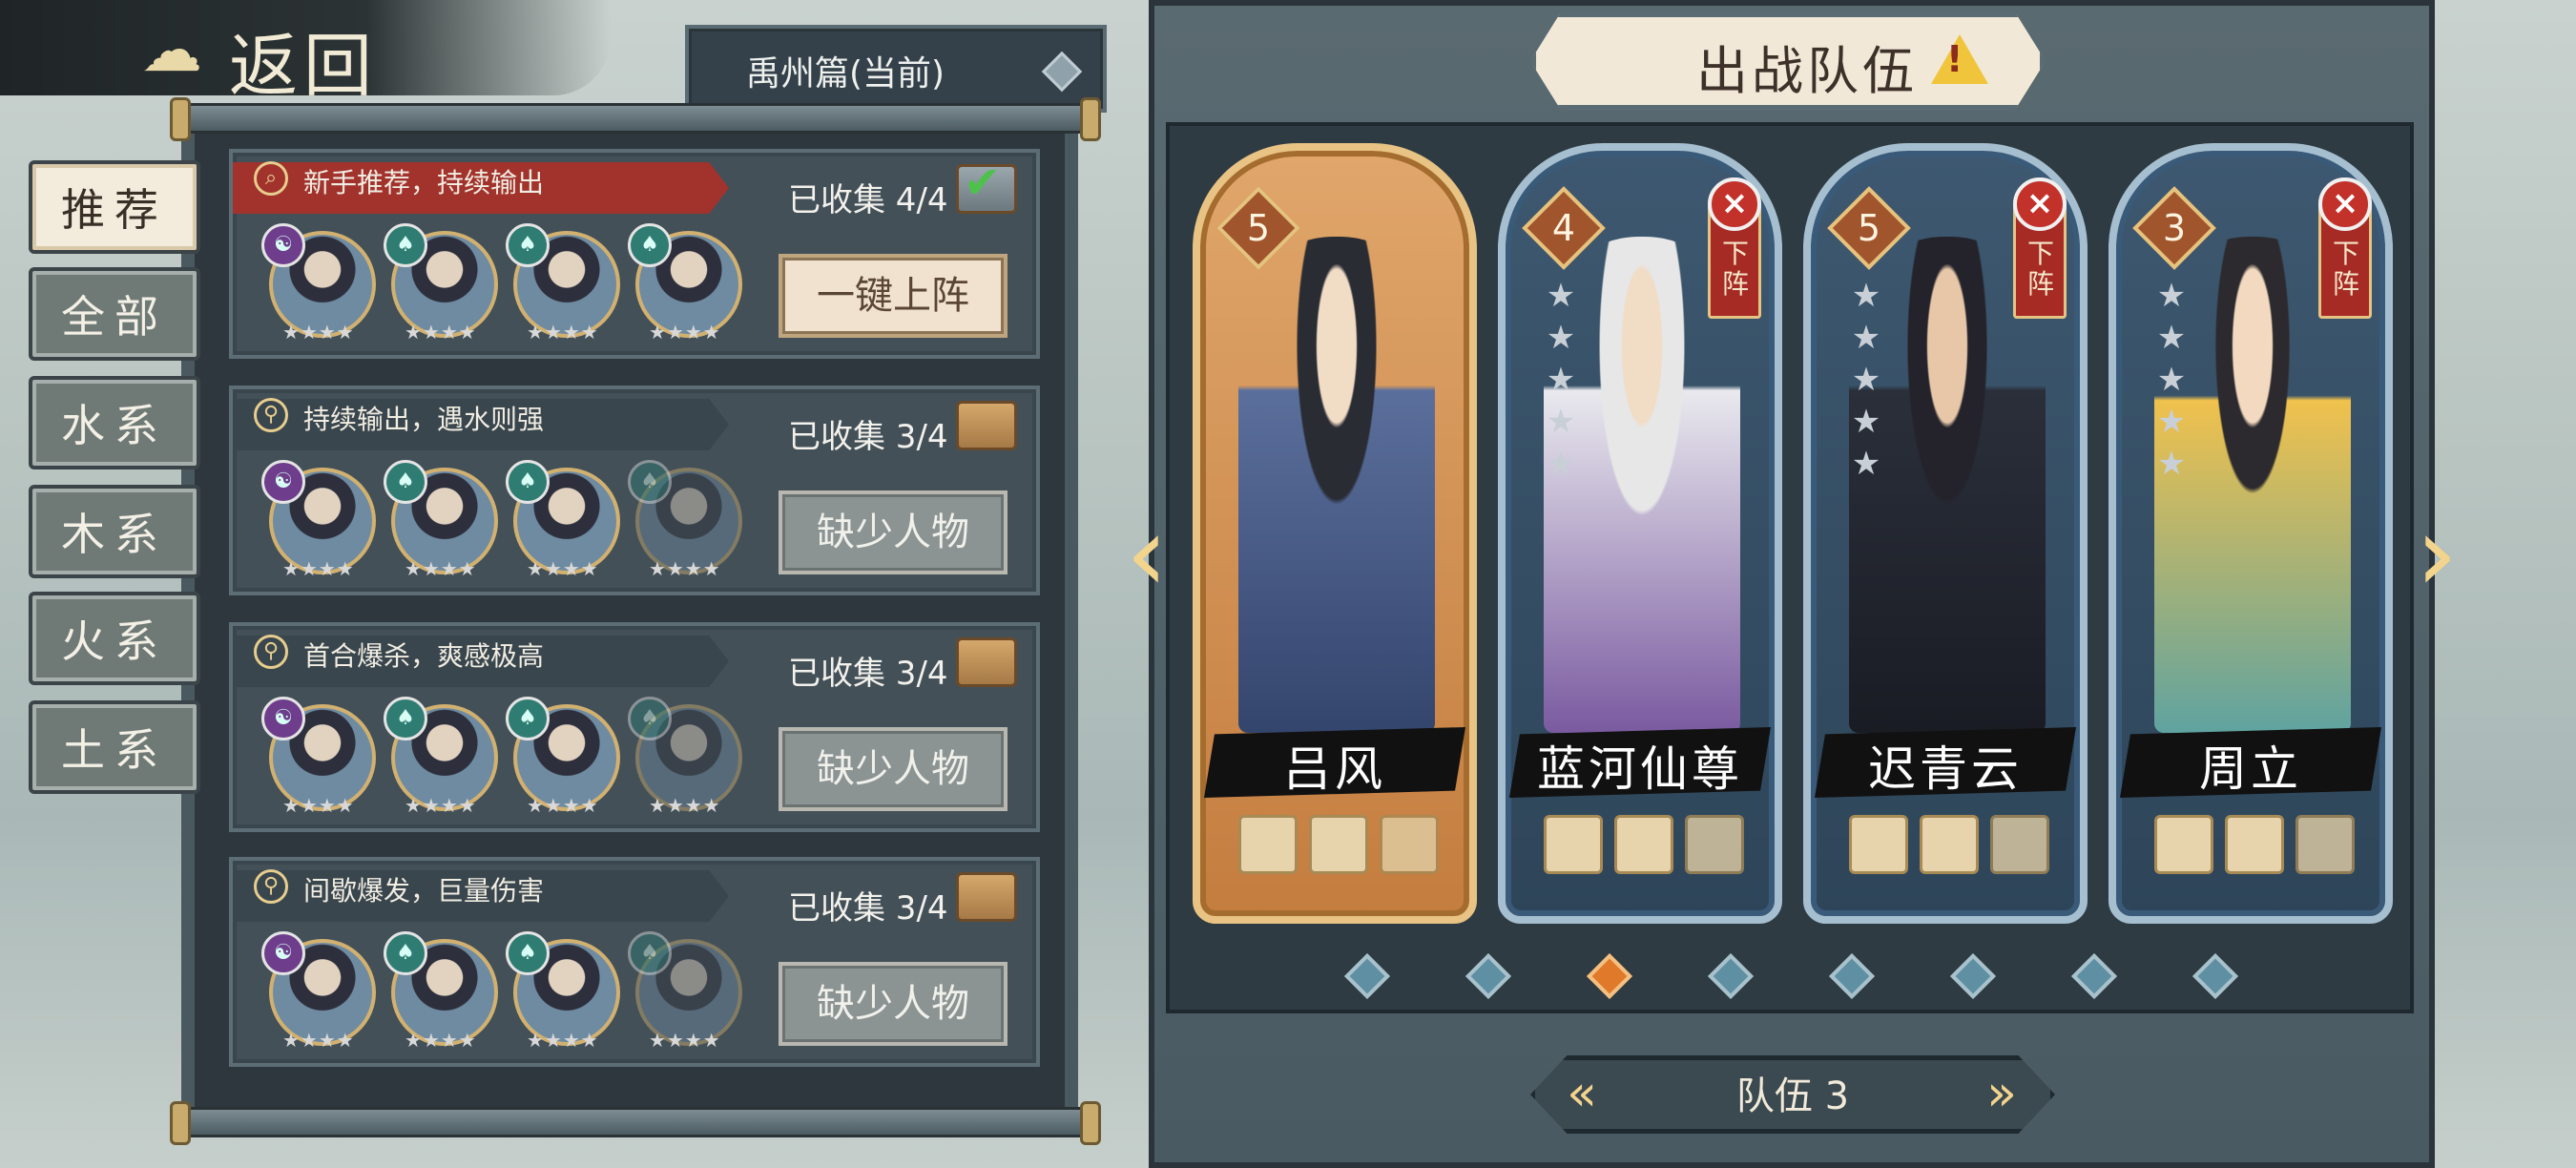  Describe the element at coordinates (1640, 769) in the screenshot. I see `hero-name: 蓝河仙尊` at that location.